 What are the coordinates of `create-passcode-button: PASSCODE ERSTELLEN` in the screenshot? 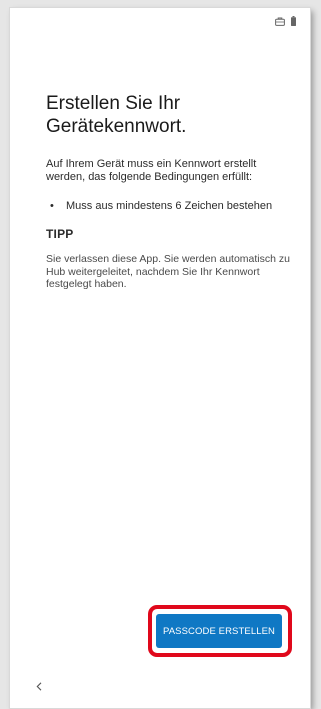 It's located at (219, 631).